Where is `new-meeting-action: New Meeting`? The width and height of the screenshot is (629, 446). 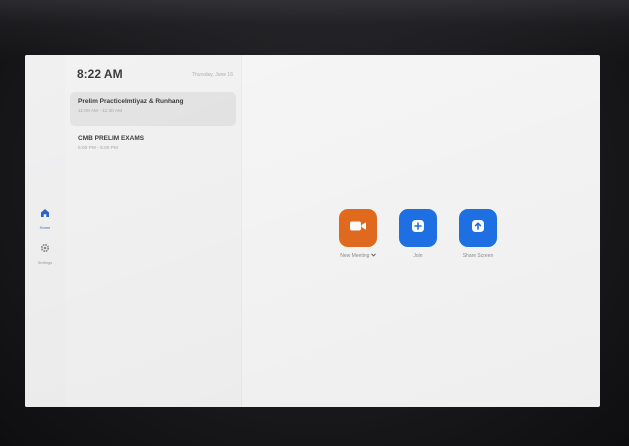 new-meeting-action: New Meeting is located at coordinates (358, 234).